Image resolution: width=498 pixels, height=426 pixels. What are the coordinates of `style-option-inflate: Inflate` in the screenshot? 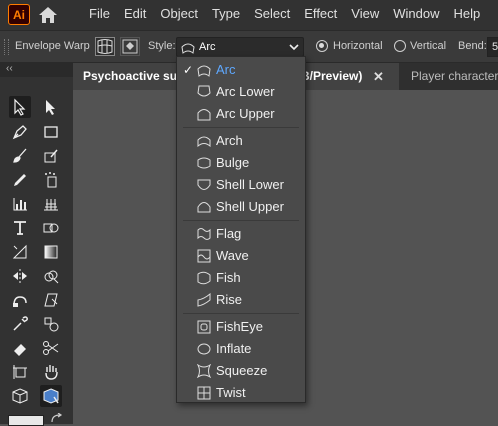 It's located at (241, 349).